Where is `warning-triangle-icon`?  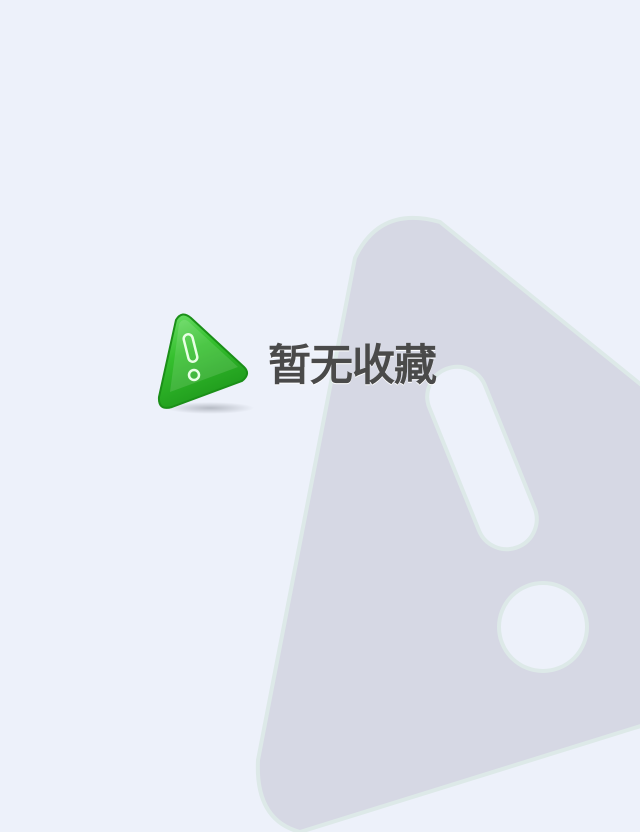 warning-triangle-icon is located at coordinates (205, 363).